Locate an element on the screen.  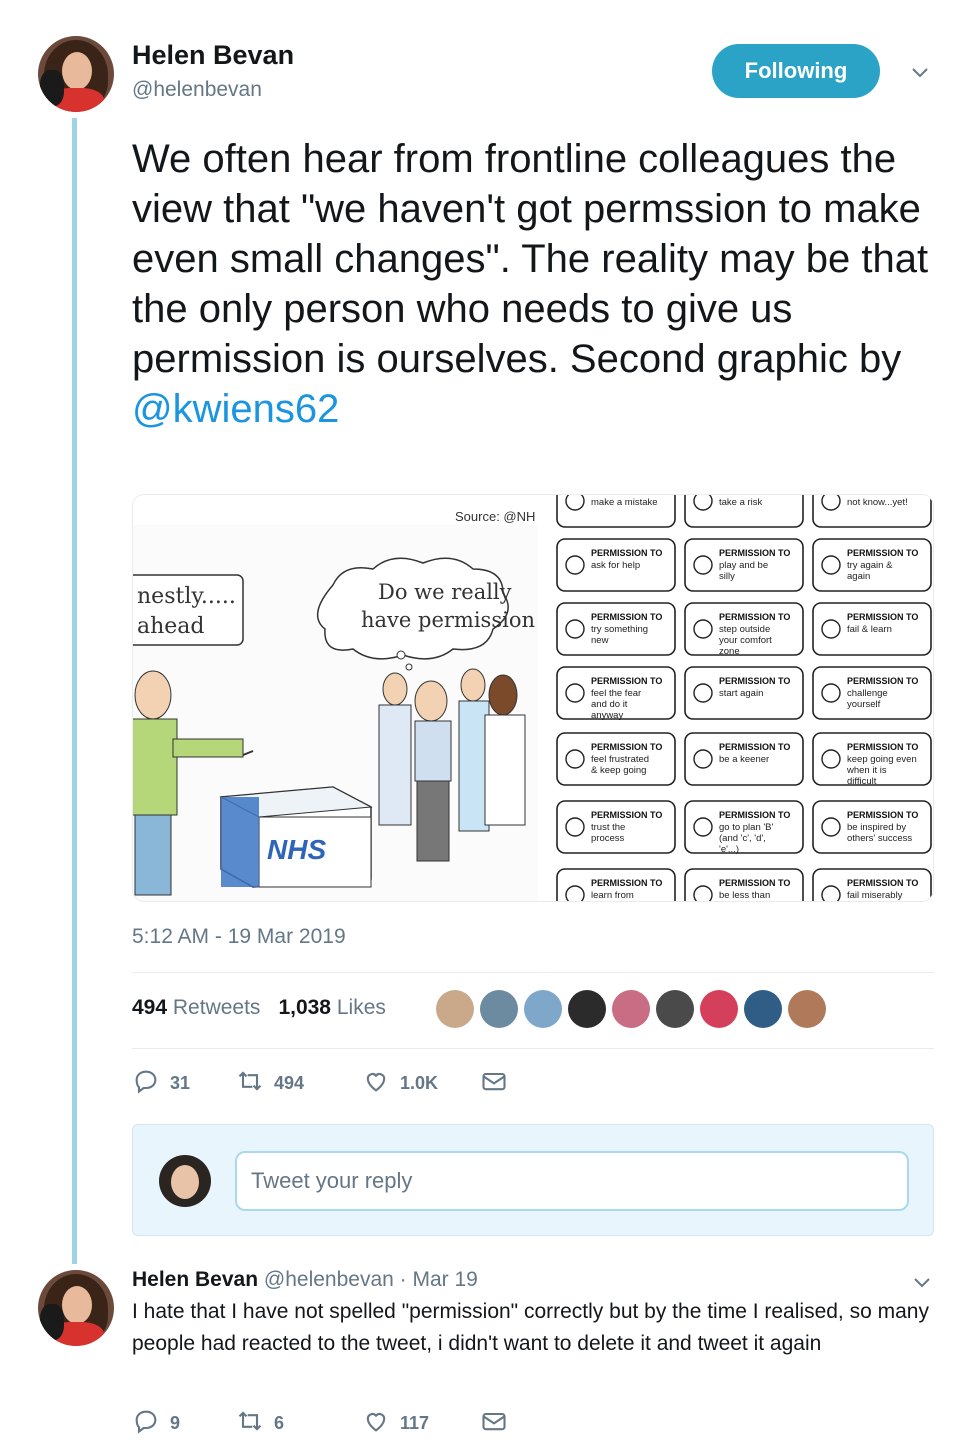
card-text: try again & is located at coordinates (870, 565).